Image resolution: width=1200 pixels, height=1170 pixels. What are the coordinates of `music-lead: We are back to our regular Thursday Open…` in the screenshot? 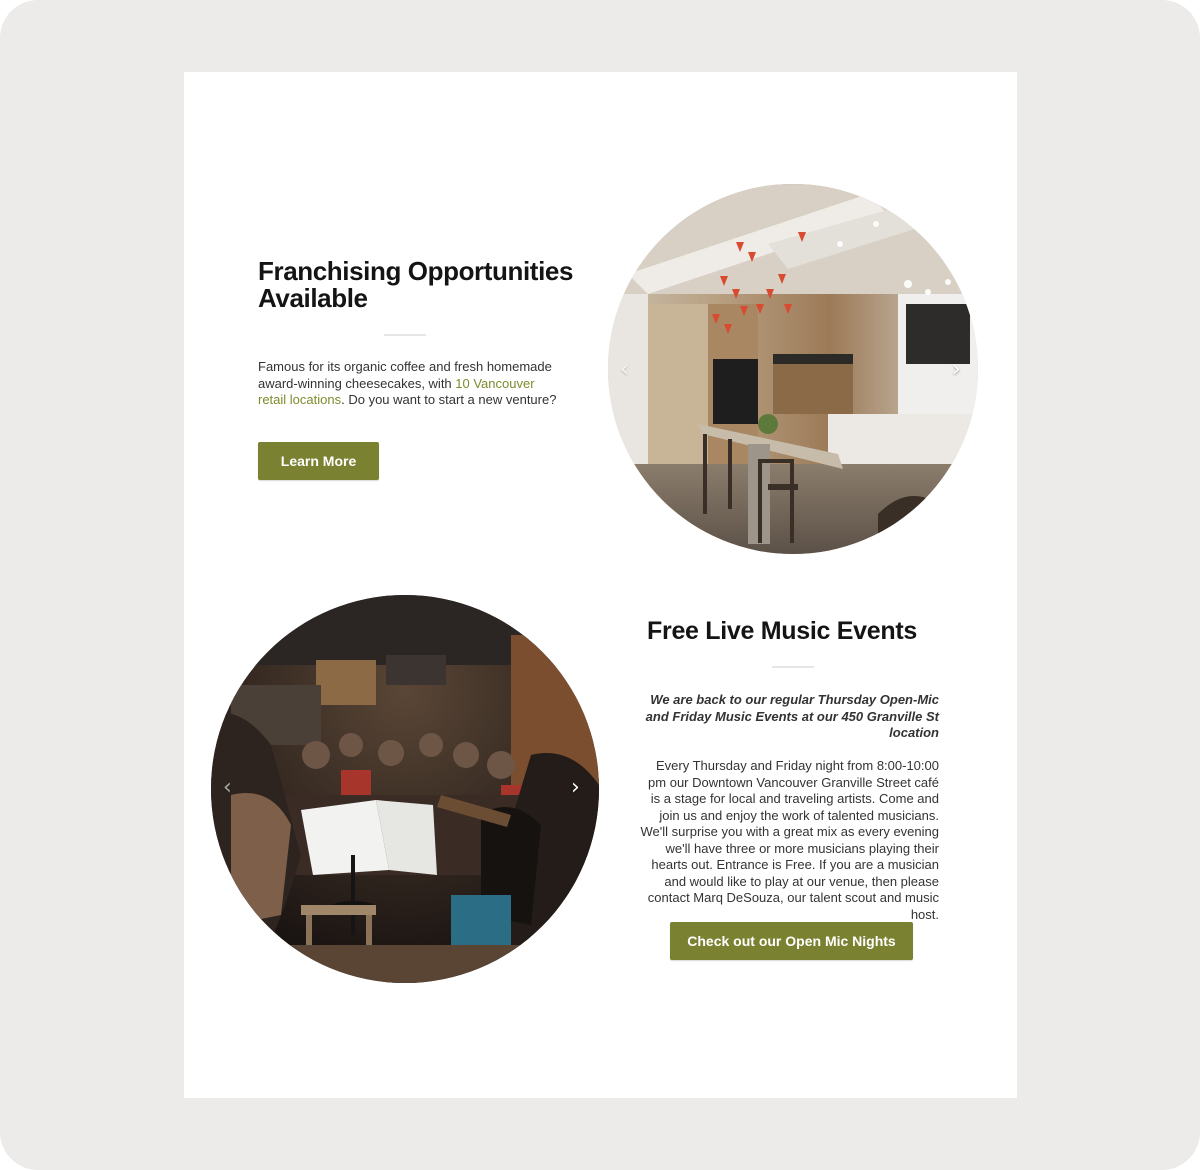 It's located at (792, 716).